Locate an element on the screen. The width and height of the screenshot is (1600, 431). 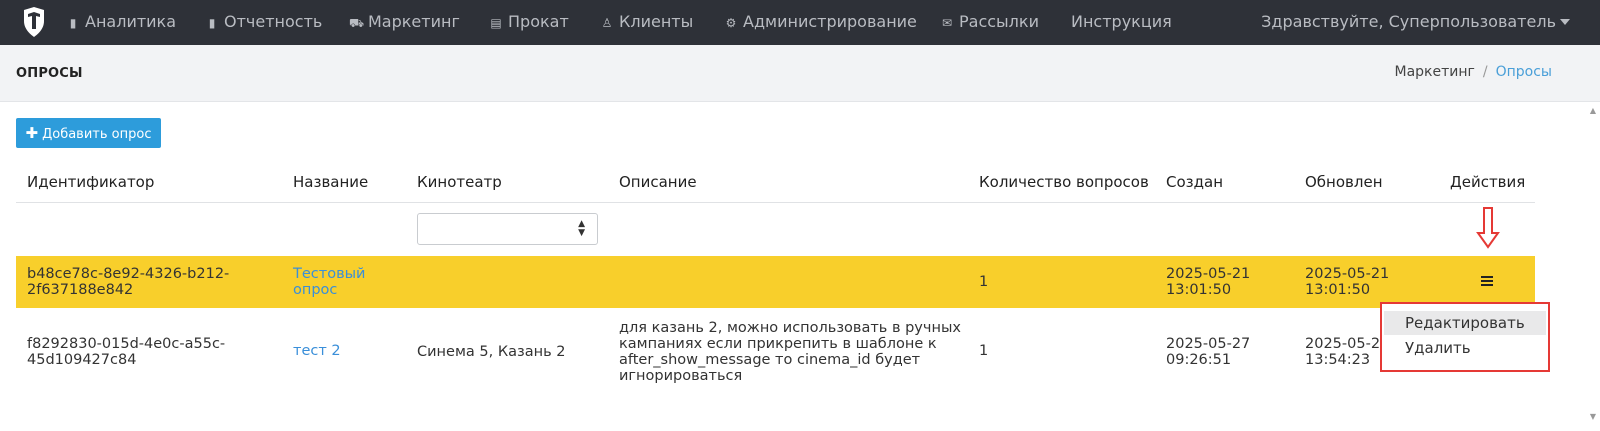
header-divider is located at coordinates (775, 202).